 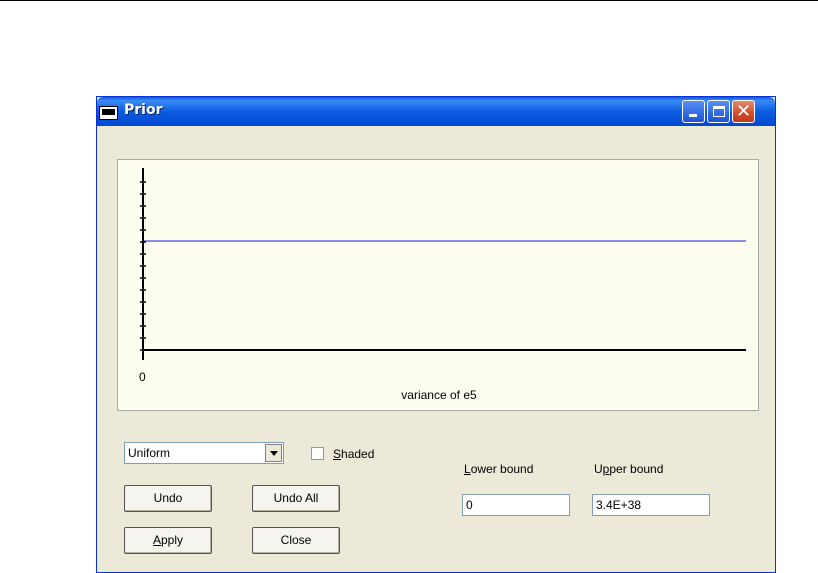 What do you see at coordinates (142, 377) in the screenshot?
I see `x-tick-label: 0` at bounding box center [142, 377].